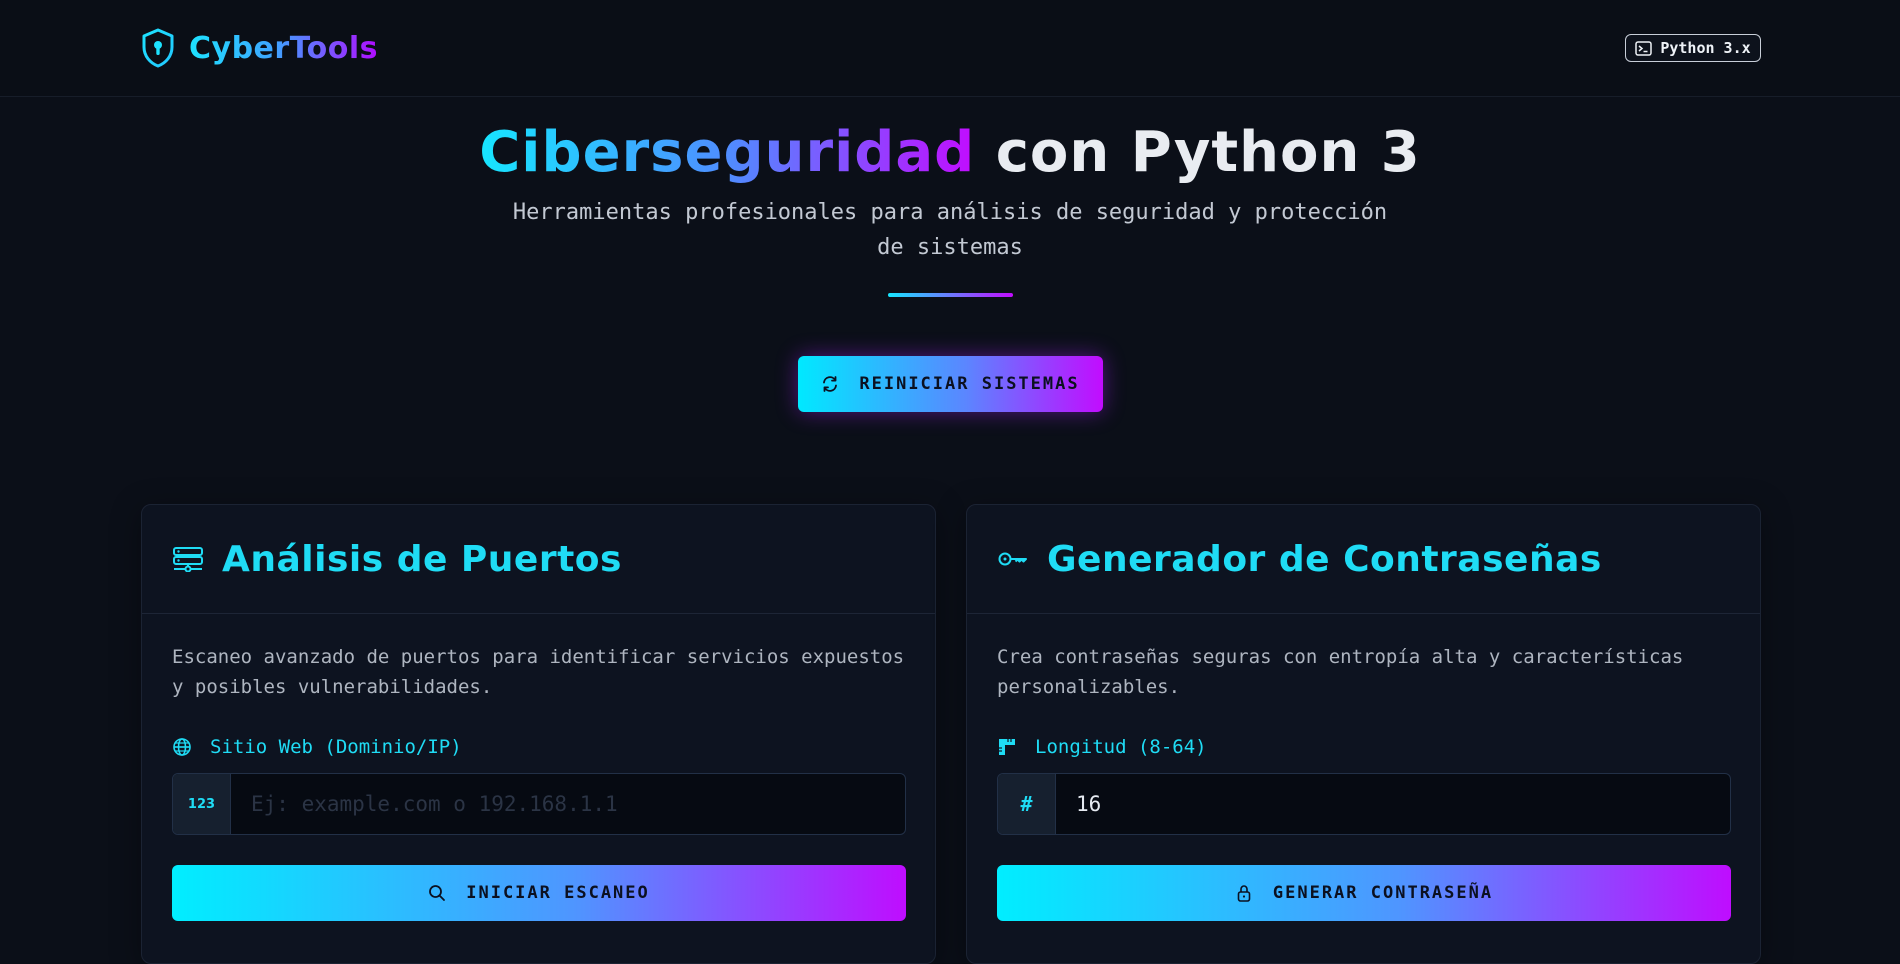  What do you see at coordinates (1007, 747) in the screenshot?
I see `ruler-icon` at bounding box center [1007, 747].